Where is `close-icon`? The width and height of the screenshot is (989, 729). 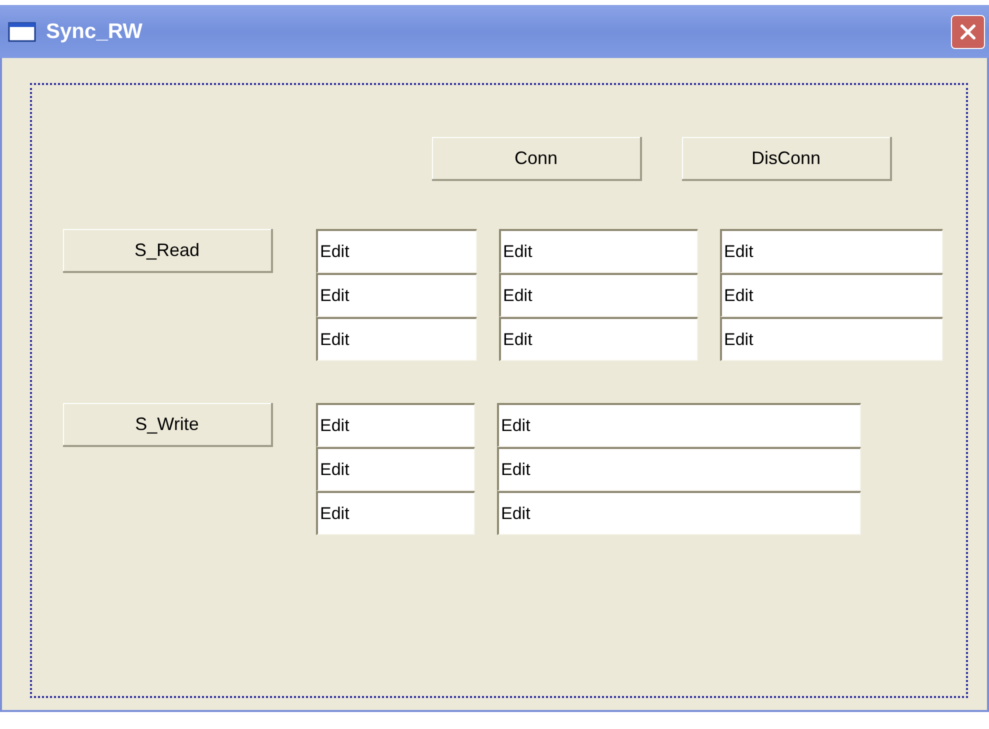
close-icon is located at coordinates (968, 32).